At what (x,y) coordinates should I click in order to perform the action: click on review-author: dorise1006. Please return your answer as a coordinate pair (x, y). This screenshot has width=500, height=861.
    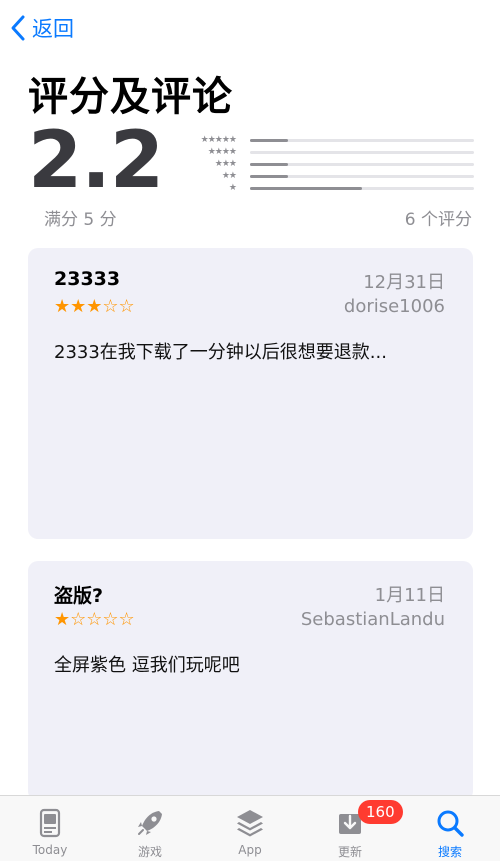
    Looking at the image, I should click on (394, 306).